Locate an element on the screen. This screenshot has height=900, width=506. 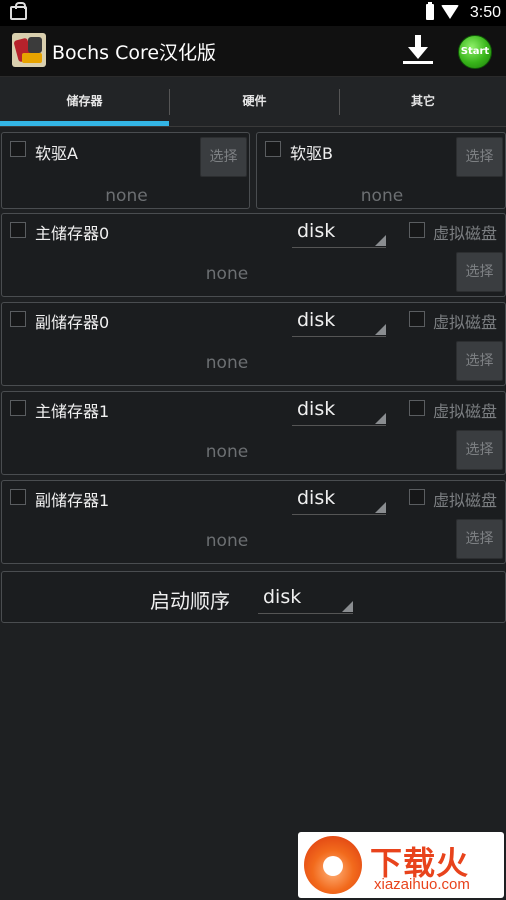
drive-3-type-value: disk is located at coordinates (316, 498).